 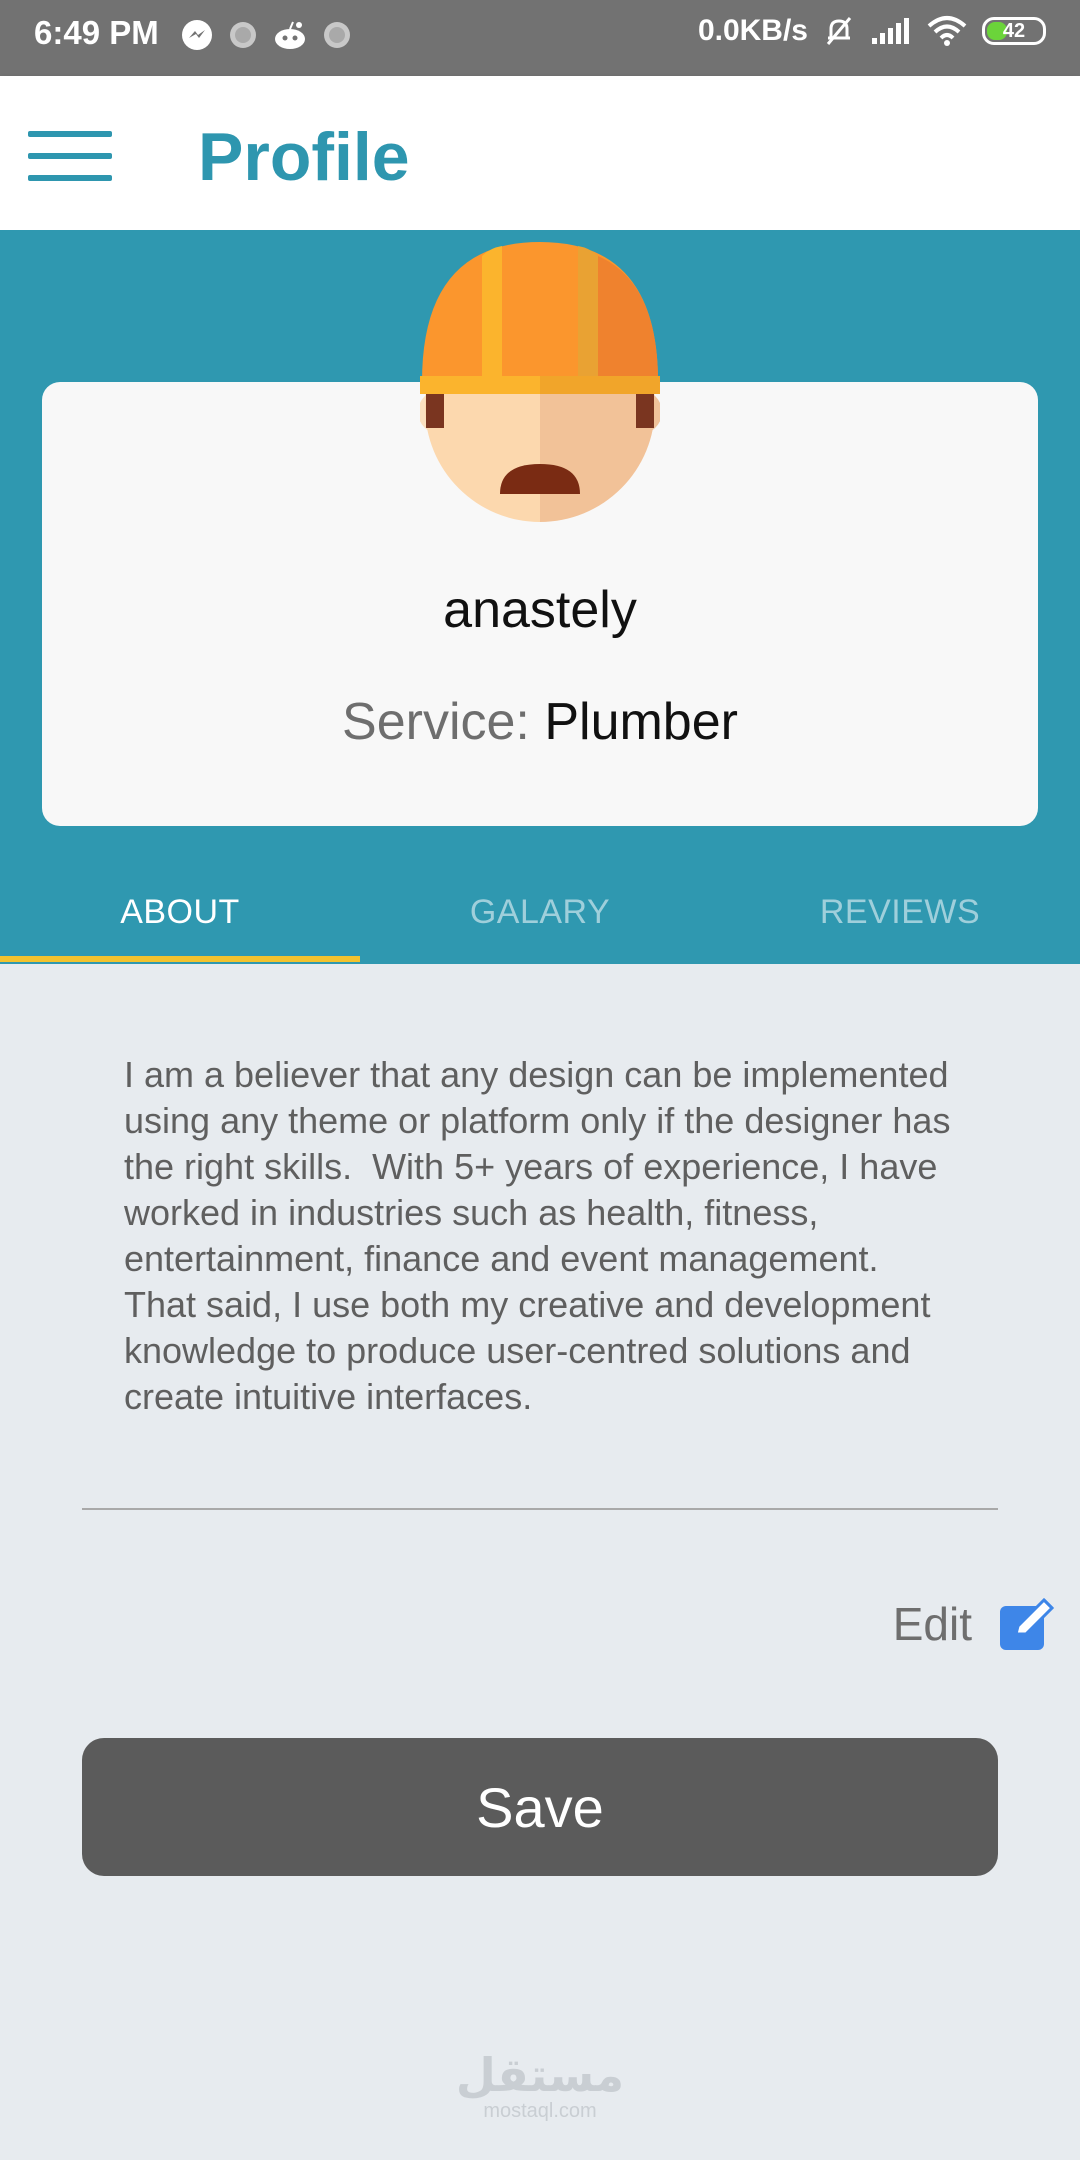 I want to click on net-speed: 0.0KB/s, so click(x=752, y=30).